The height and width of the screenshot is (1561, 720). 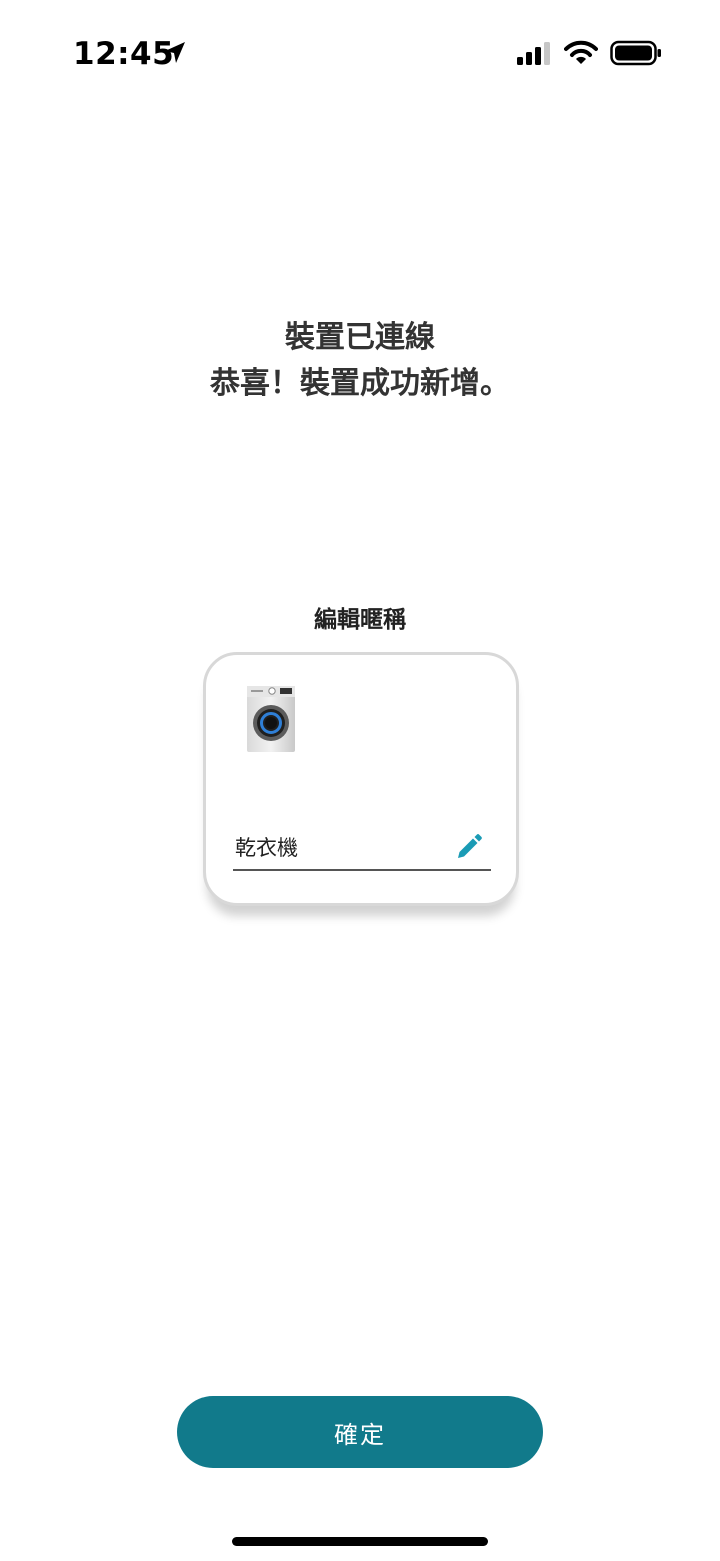 I want to click on status-time: 12:45, so click(x=124, y=54).